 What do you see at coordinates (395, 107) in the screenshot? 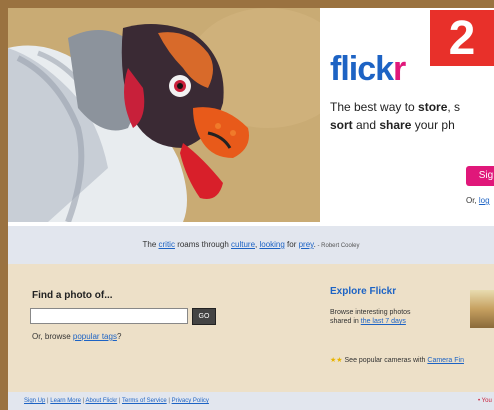
I see `tagline-line-1: The best way to store, s` at bounding box center [395, 107].